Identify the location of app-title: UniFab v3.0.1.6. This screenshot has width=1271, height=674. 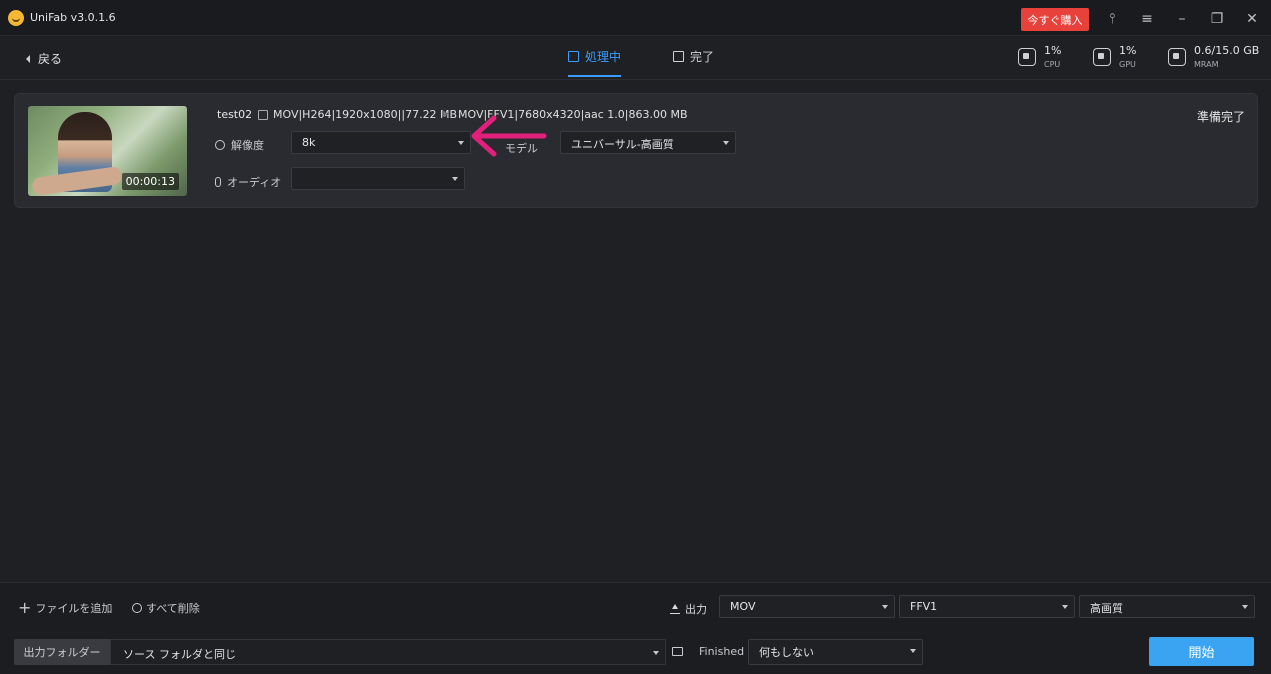
(73, 17).